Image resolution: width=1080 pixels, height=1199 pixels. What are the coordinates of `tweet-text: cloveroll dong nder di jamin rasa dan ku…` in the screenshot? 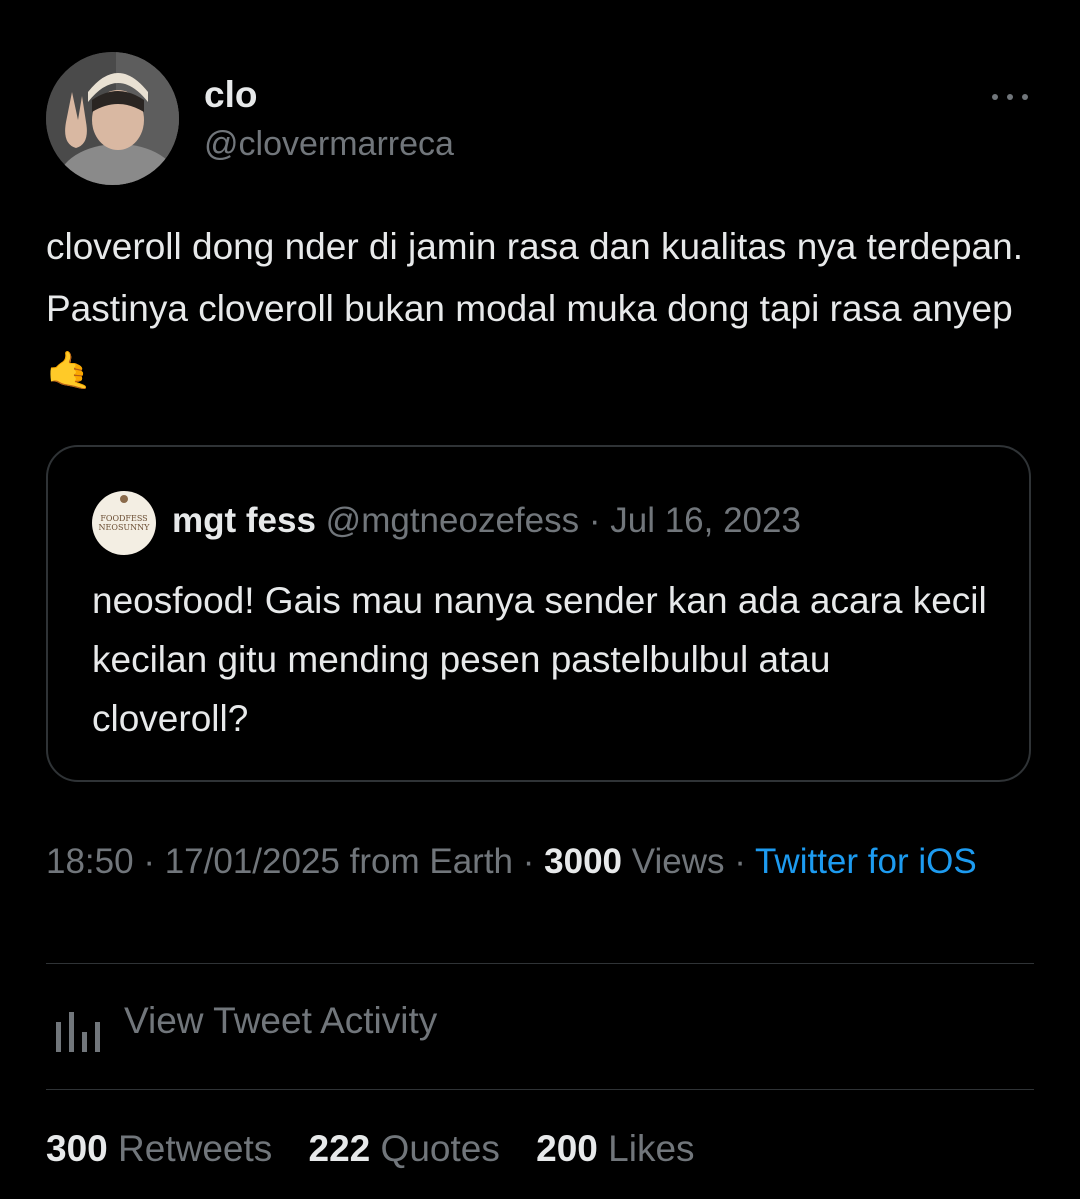 It's located at (546, 309).